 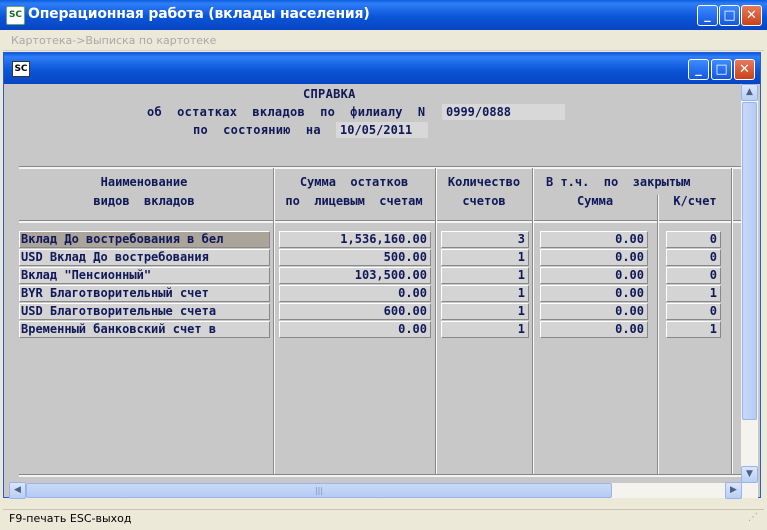 What do you see at coordinates (707, 15) in the screenshot?
I see `minimize-button: _` at bounding box center [707, 15].